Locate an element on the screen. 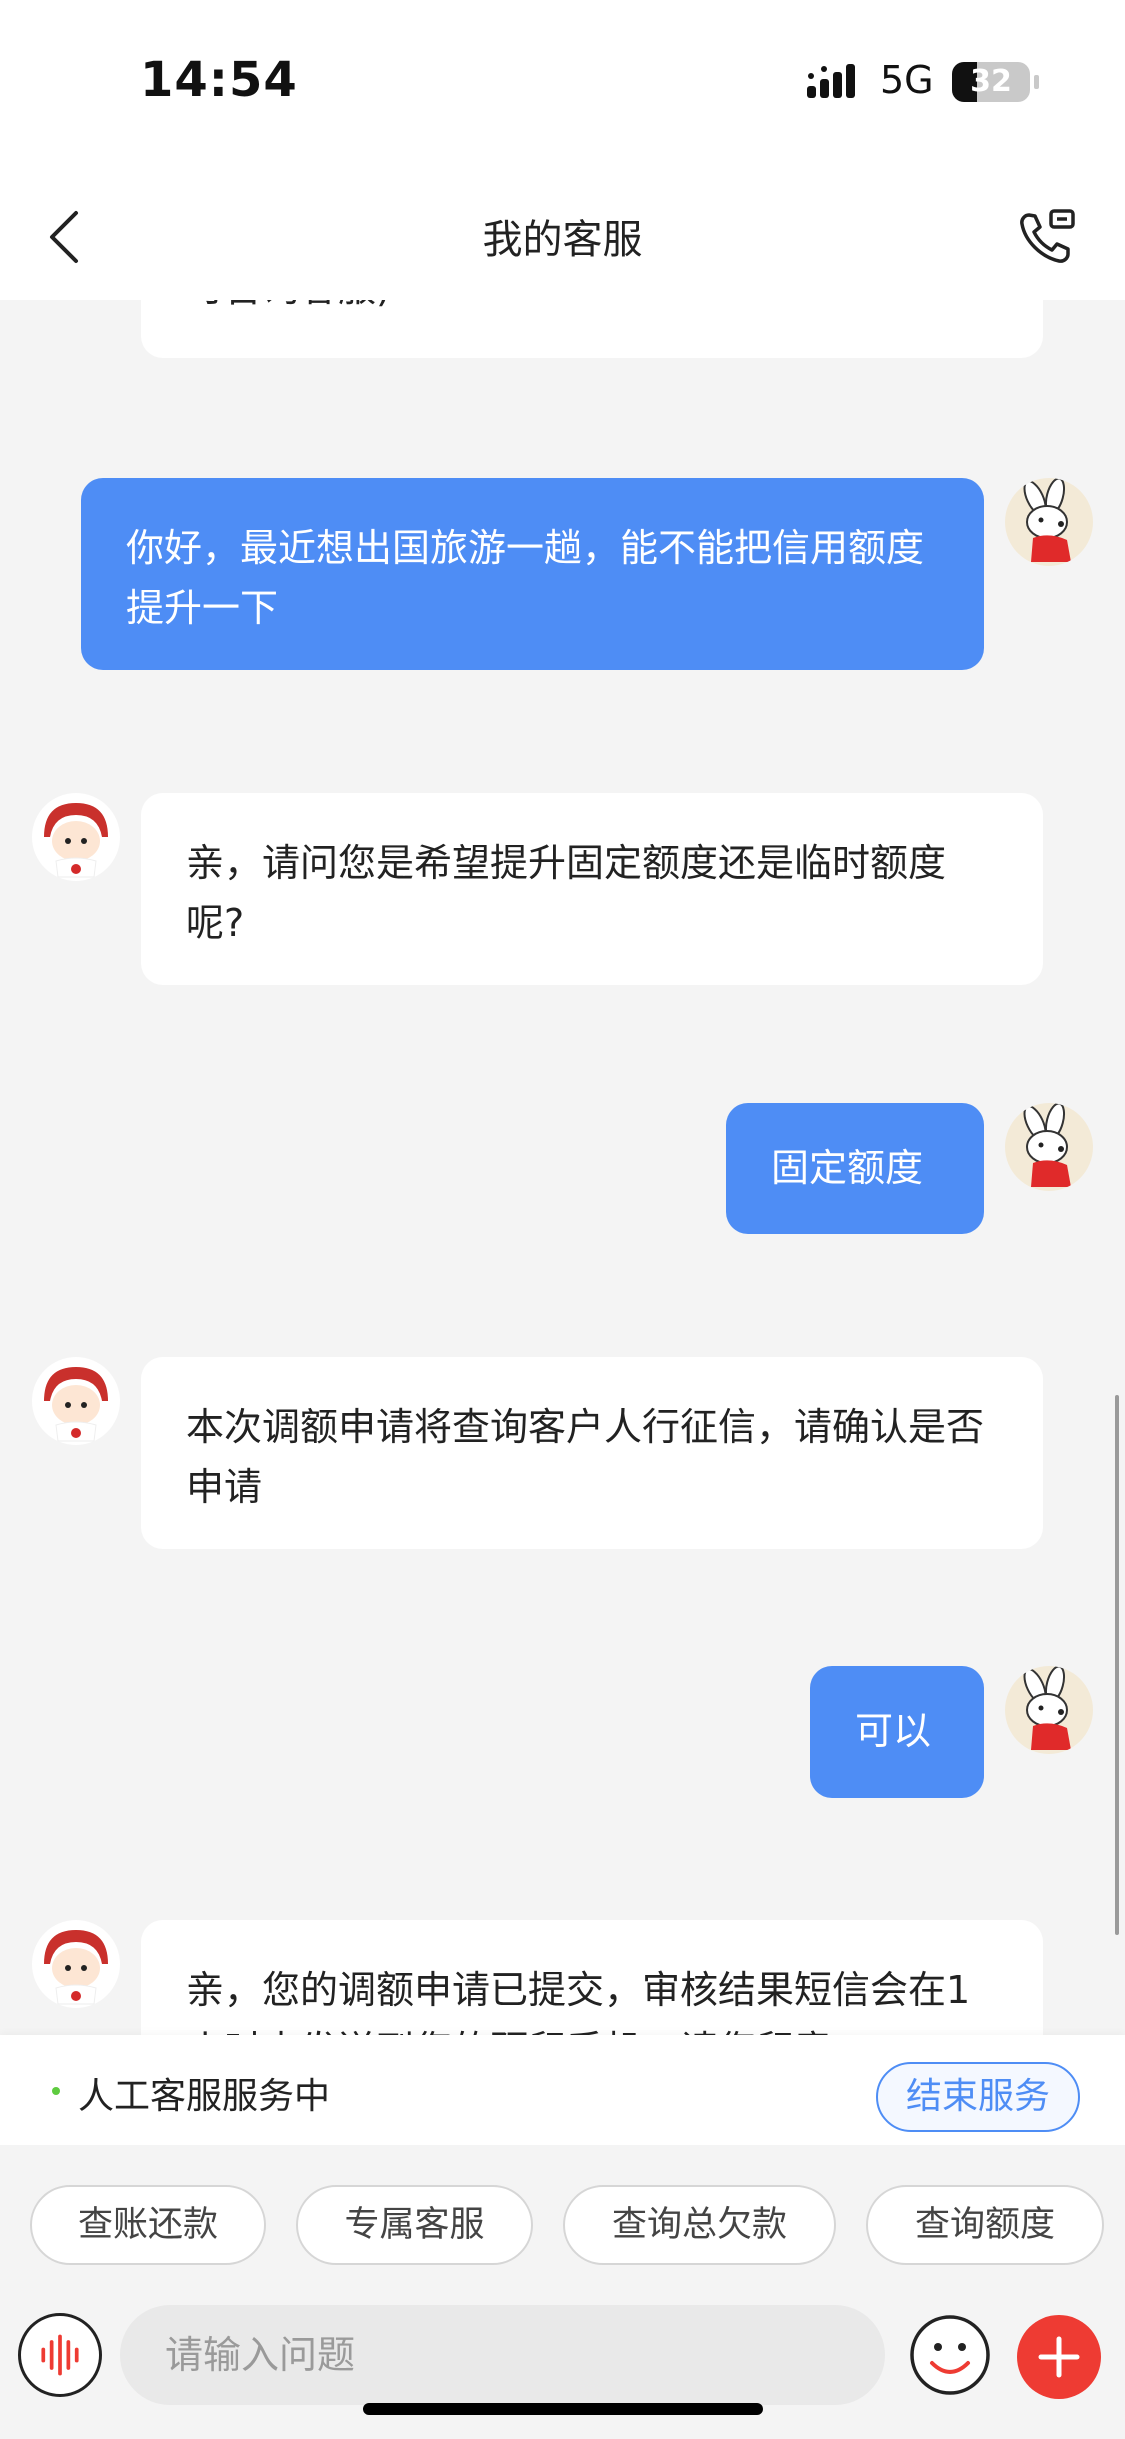 The height and width of the screenshot is (2439, 1125). user-message: 固定额度 is located at coordinates (855, 1168).